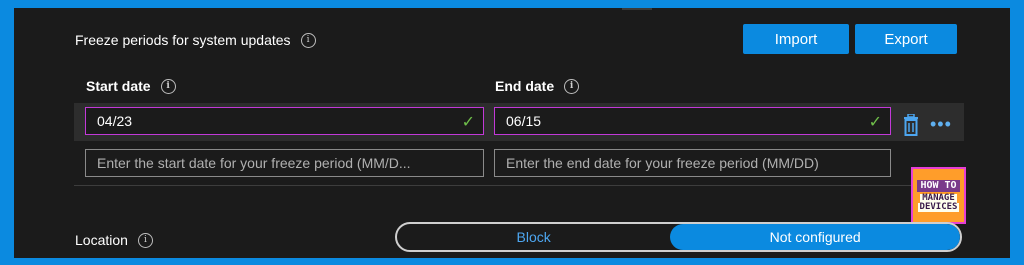  Describe the element at coordinates (637, 9) in the screenshot. I see `top-divider` at that location.